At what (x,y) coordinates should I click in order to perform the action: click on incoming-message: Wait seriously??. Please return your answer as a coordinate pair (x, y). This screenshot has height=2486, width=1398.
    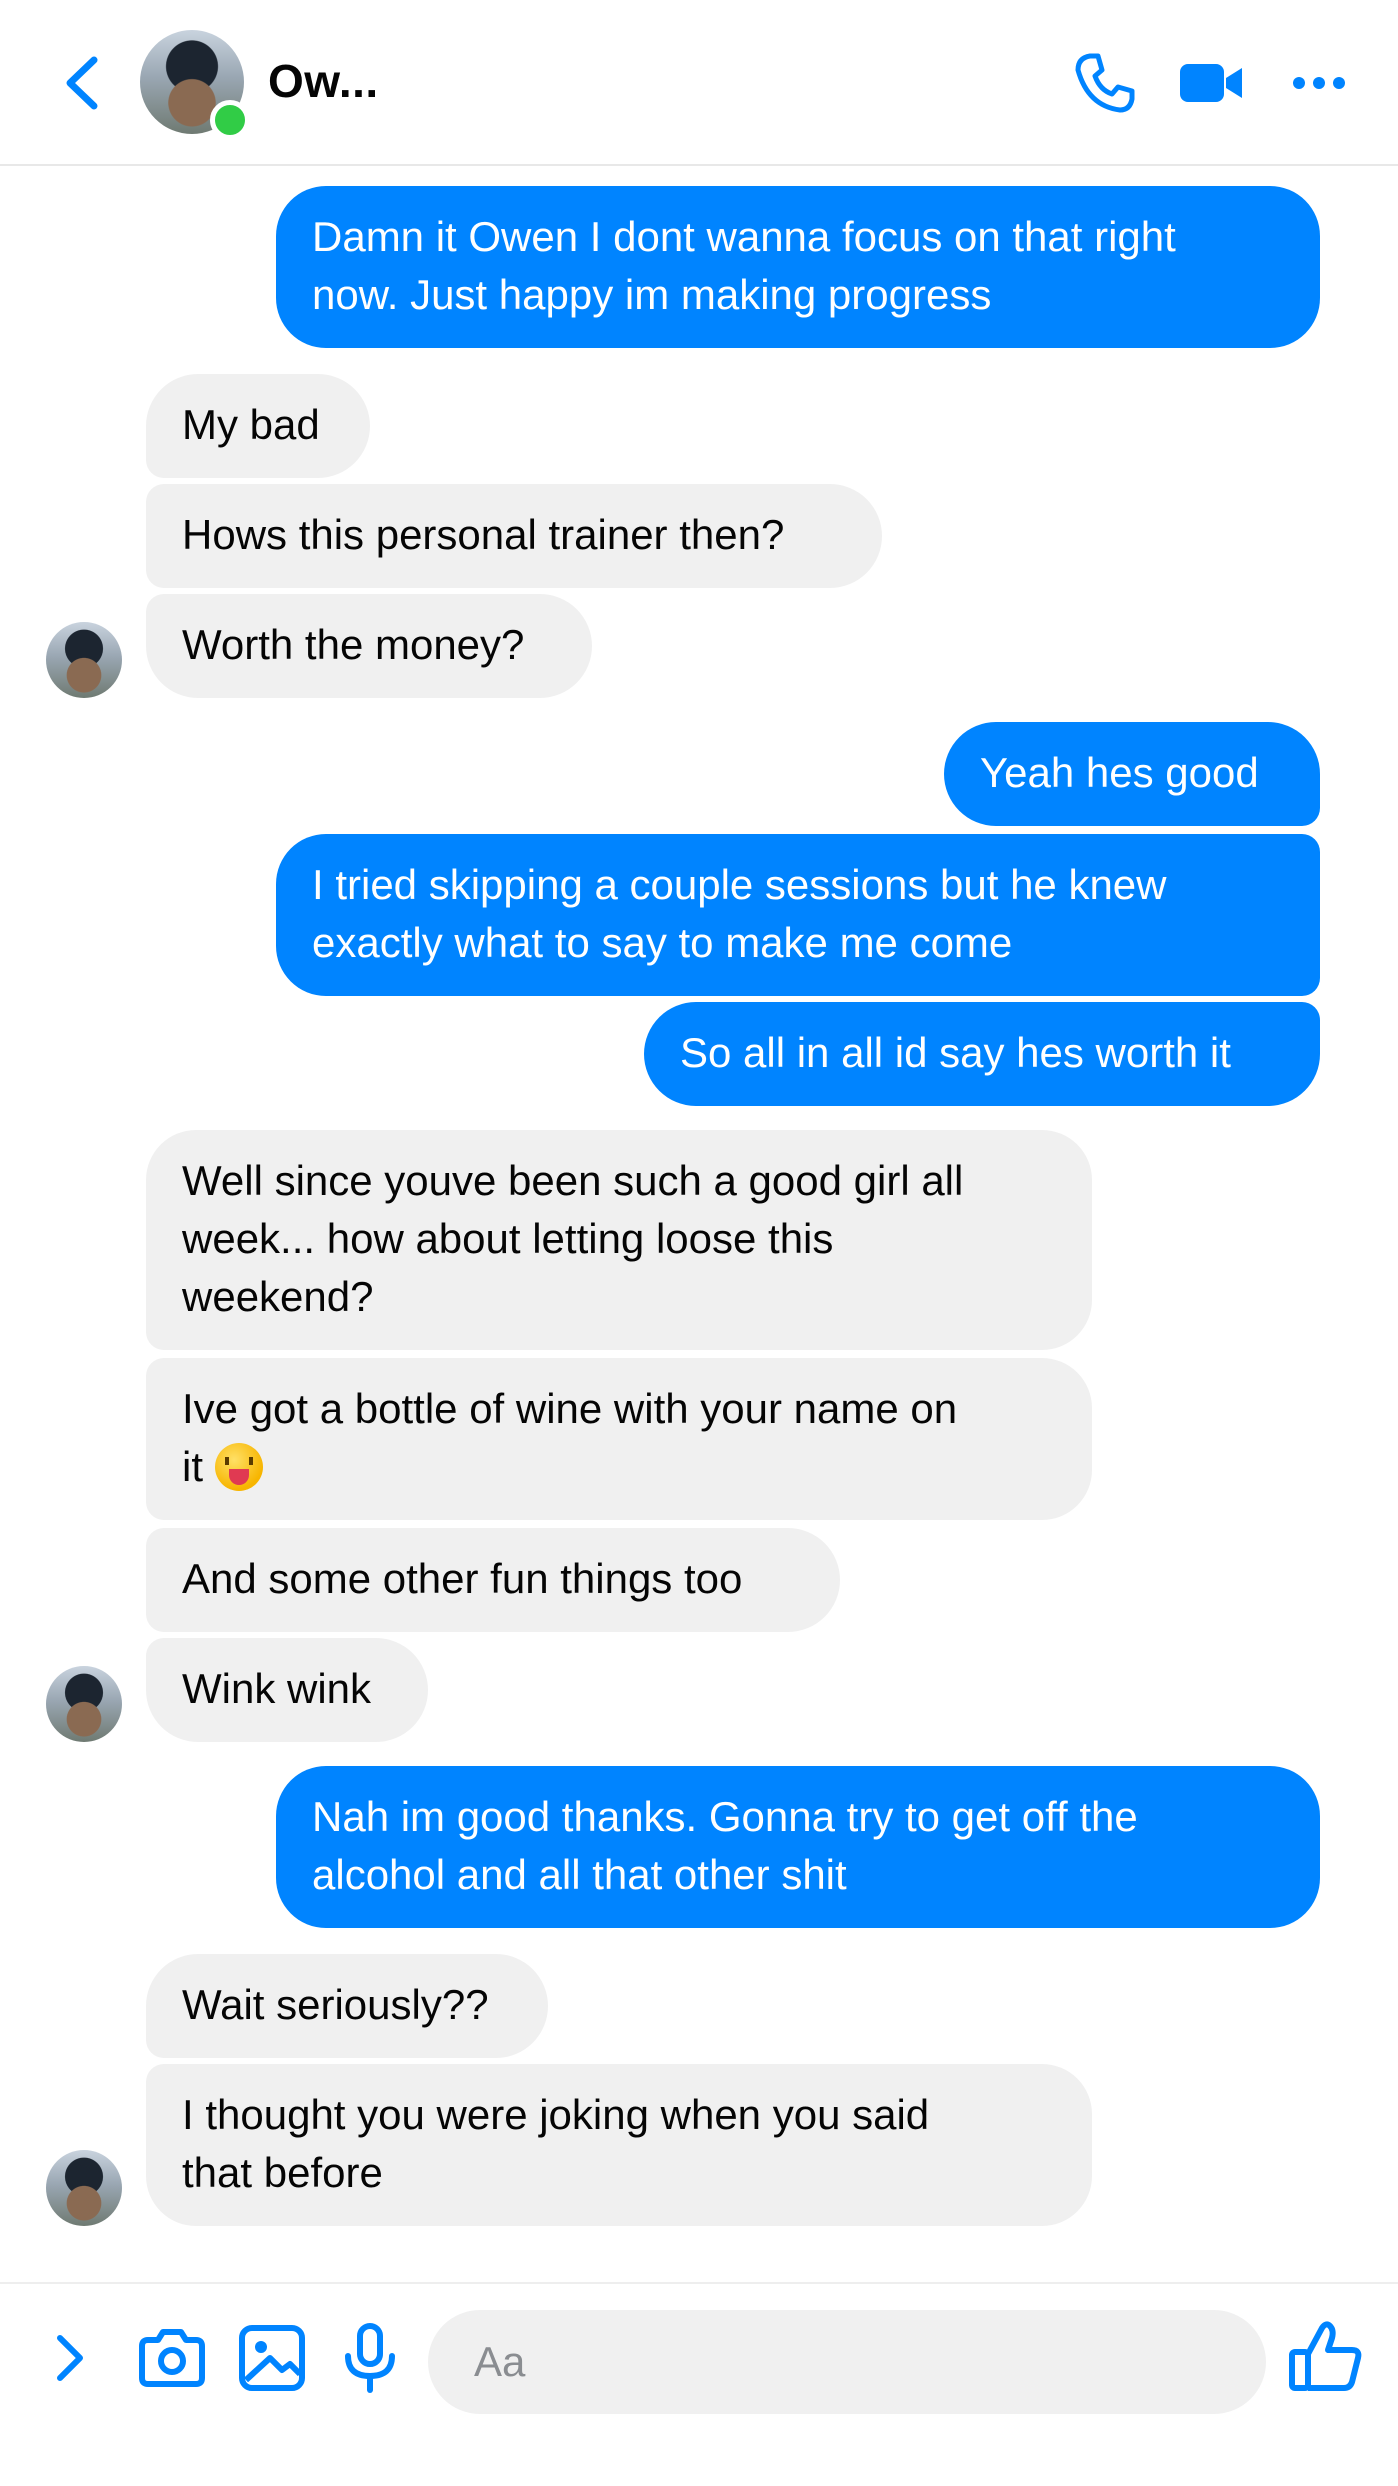
    Looking at the image, I should click on (347, 2006).